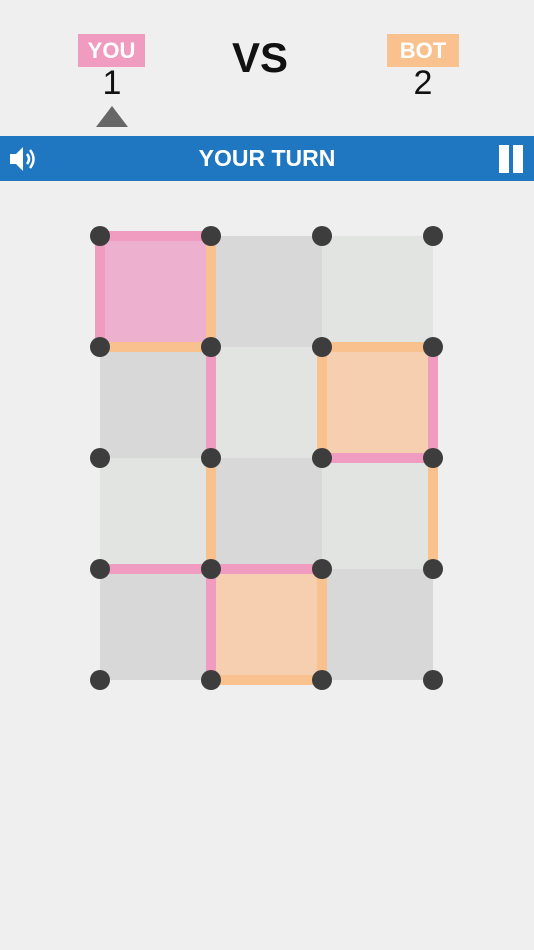 The image size is (534, 950). I want to click on status-bar: YOUR TURN, so click(267, 158).